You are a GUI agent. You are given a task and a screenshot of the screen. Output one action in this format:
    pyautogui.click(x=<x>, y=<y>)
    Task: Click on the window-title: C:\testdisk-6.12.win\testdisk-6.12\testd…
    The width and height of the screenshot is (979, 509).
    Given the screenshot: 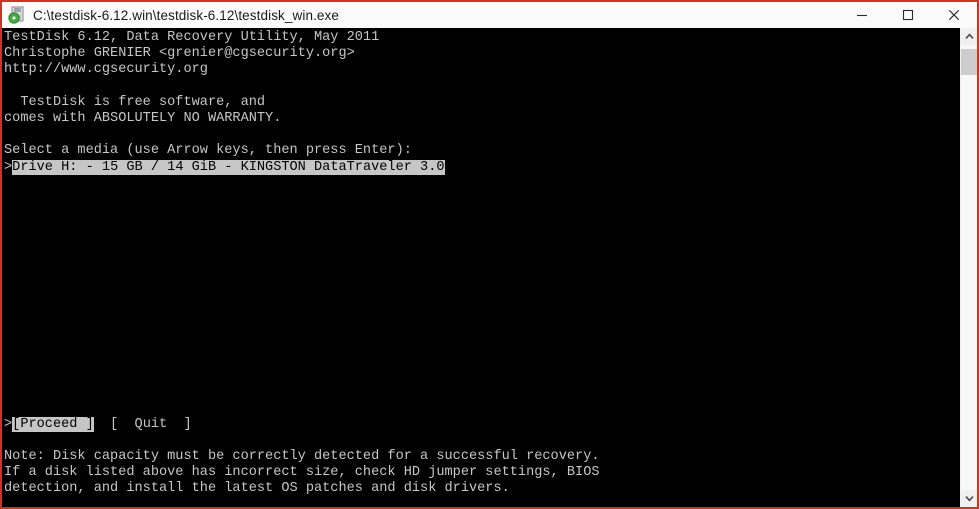 What is the action you would take?
    pyautogui.click(x=186, y=15)
    